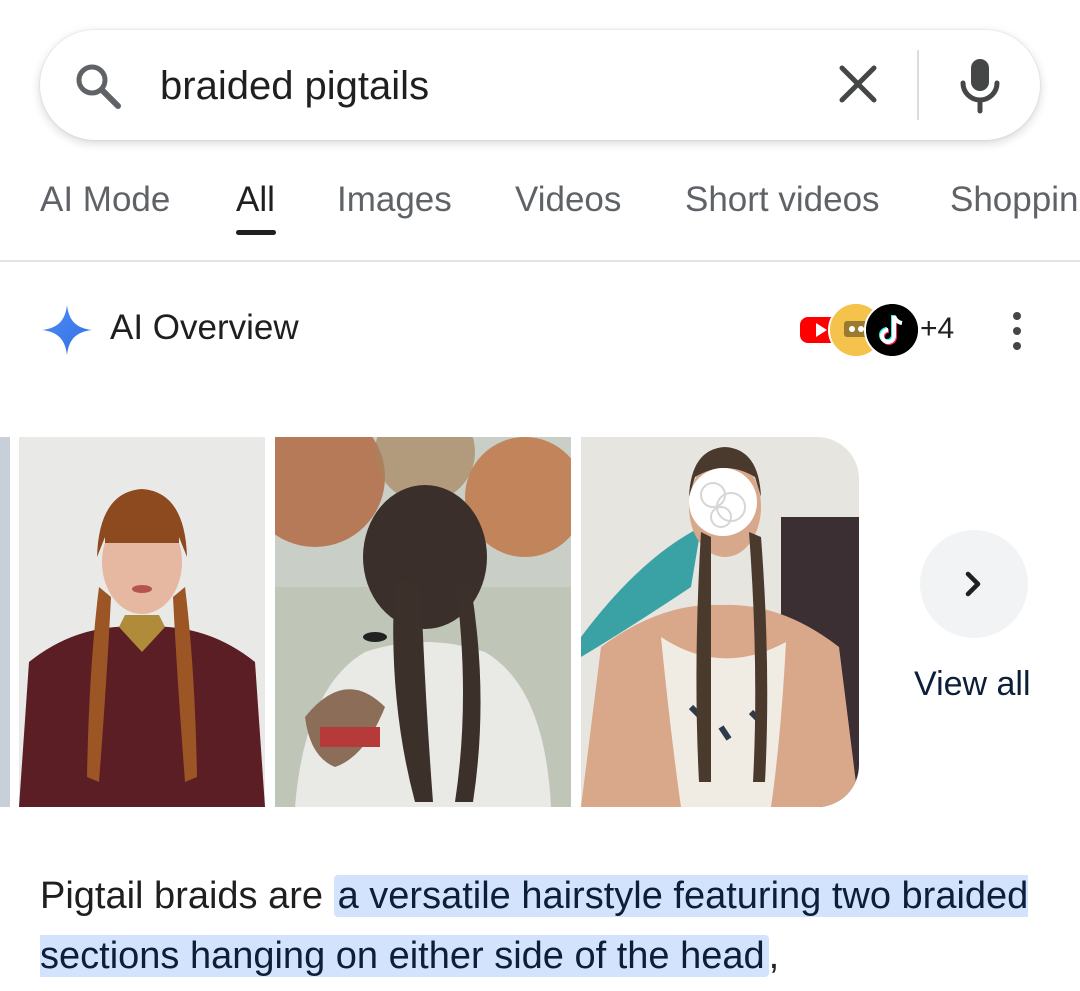  What do you see at coordinates (774, 956) in the screenshot?
I see `summary-suffix: ,` at bounding box center [774, 956].